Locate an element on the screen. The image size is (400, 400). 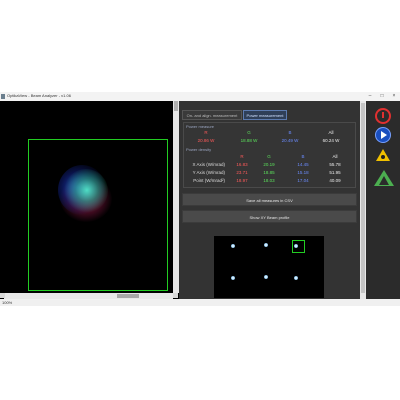
density-cell: 15.18 is located at coordinates (303, 172).